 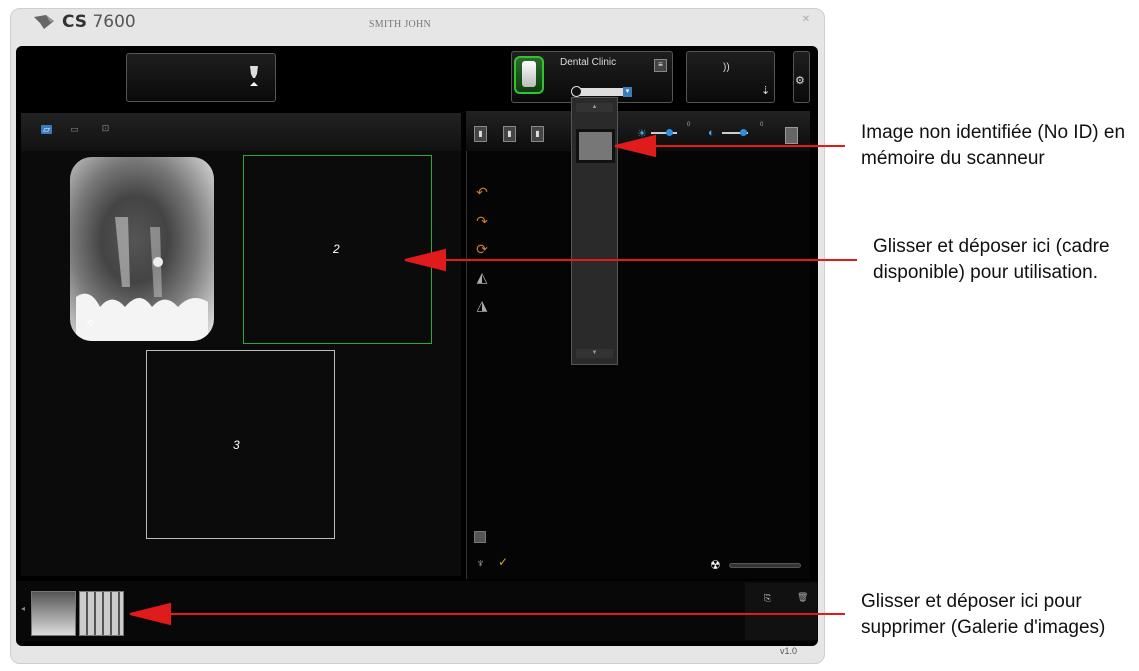 What do you see at coordinates (711, 133) in the screenshot?
I see `contrast-icon: ◐` at bounding box center [711, 133].